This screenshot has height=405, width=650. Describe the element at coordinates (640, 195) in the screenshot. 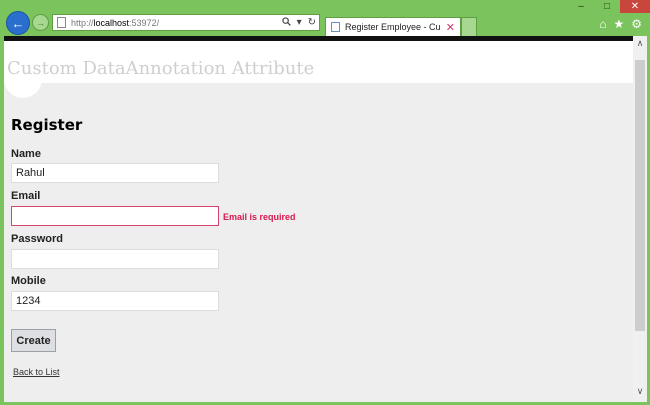

I see `scroll-thumb` at that location.